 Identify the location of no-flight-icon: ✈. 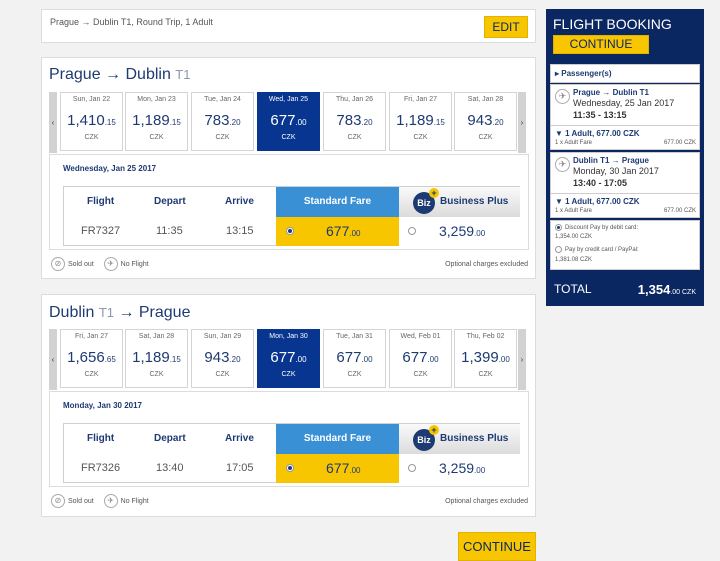
(110, 501).